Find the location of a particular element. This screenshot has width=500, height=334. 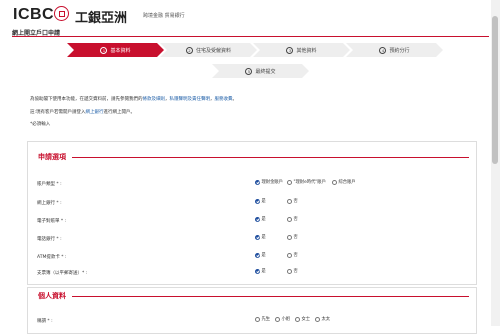

icbc-logo-icon is located at coordinates (61, 13).